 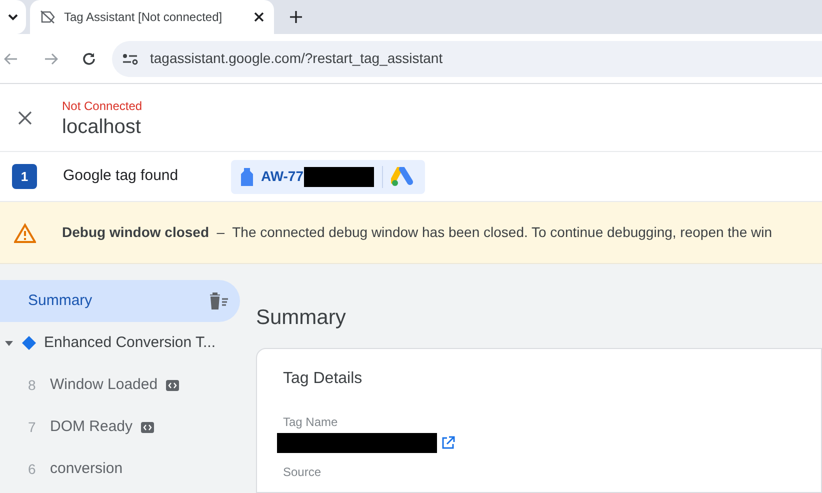 I want to click on new-tab-icon, so click(x=296, y=17).